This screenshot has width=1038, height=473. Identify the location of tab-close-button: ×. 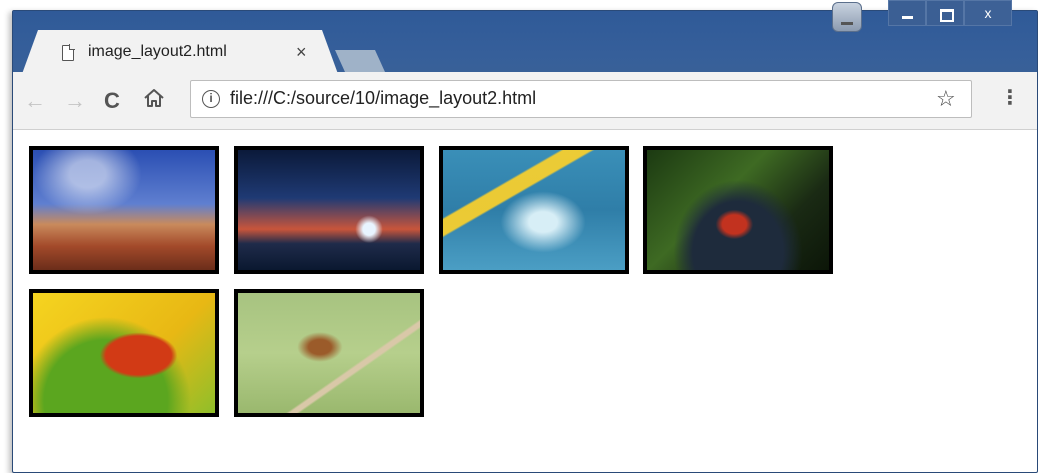
(301, 52).